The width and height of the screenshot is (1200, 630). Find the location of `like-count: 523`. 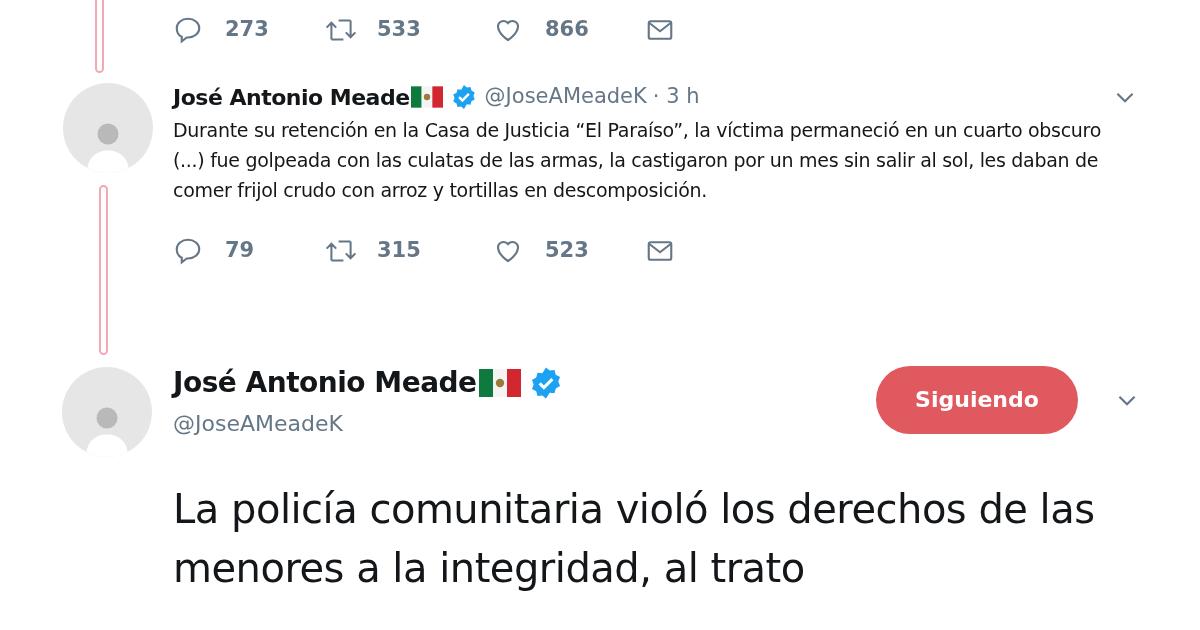

like-count: 523 is located at coordinates (567, 251).